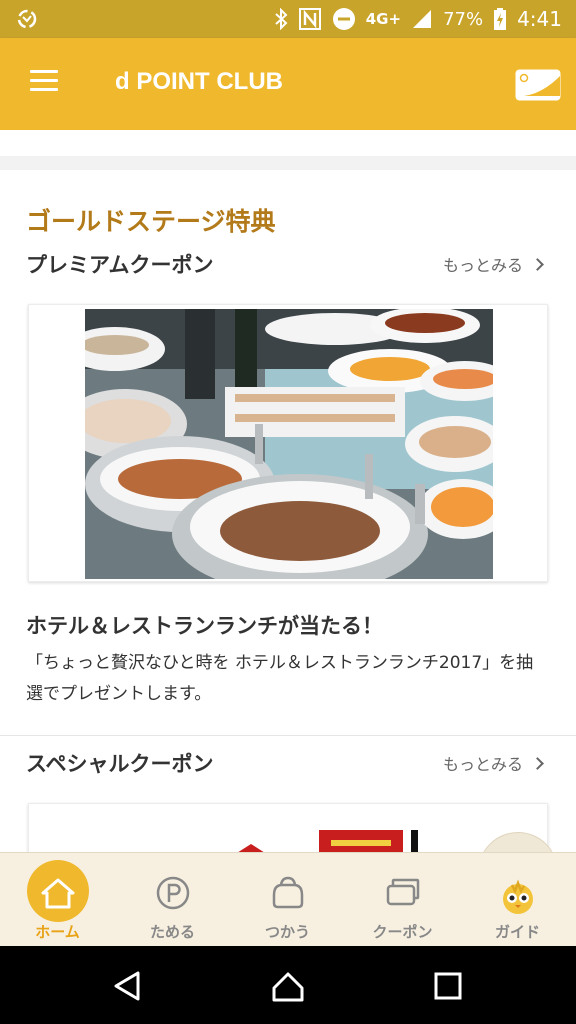 This screenshot has height=1024, width=576. Describe the element at coordinates (288, 735) in the screenshot. I see `divider` at that location.